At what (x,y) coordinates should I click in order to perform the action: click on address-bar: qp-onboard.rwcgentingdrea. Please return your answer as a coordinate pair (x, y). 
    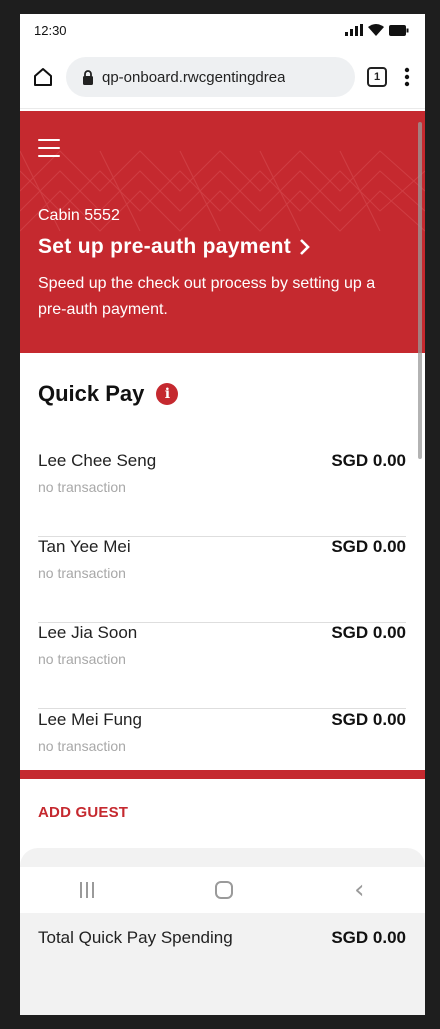
    Looking at the image, I should click on (210, 77).